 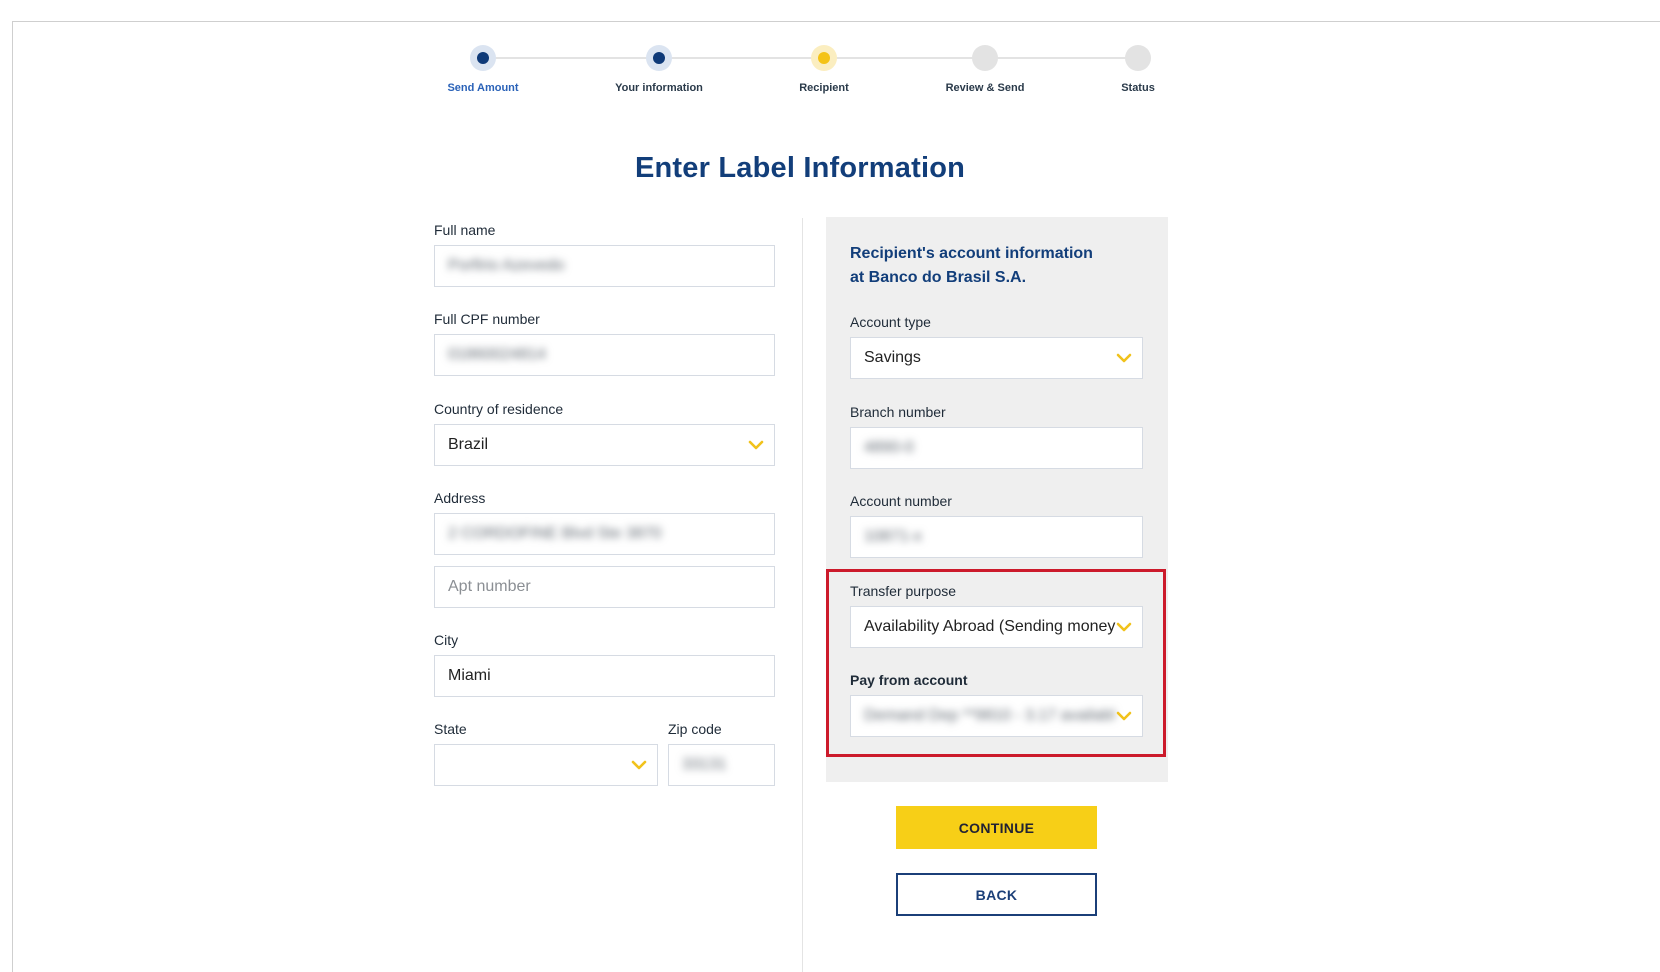 I want to click on page-title: Enter Label Information, so click(x=800, y=168).